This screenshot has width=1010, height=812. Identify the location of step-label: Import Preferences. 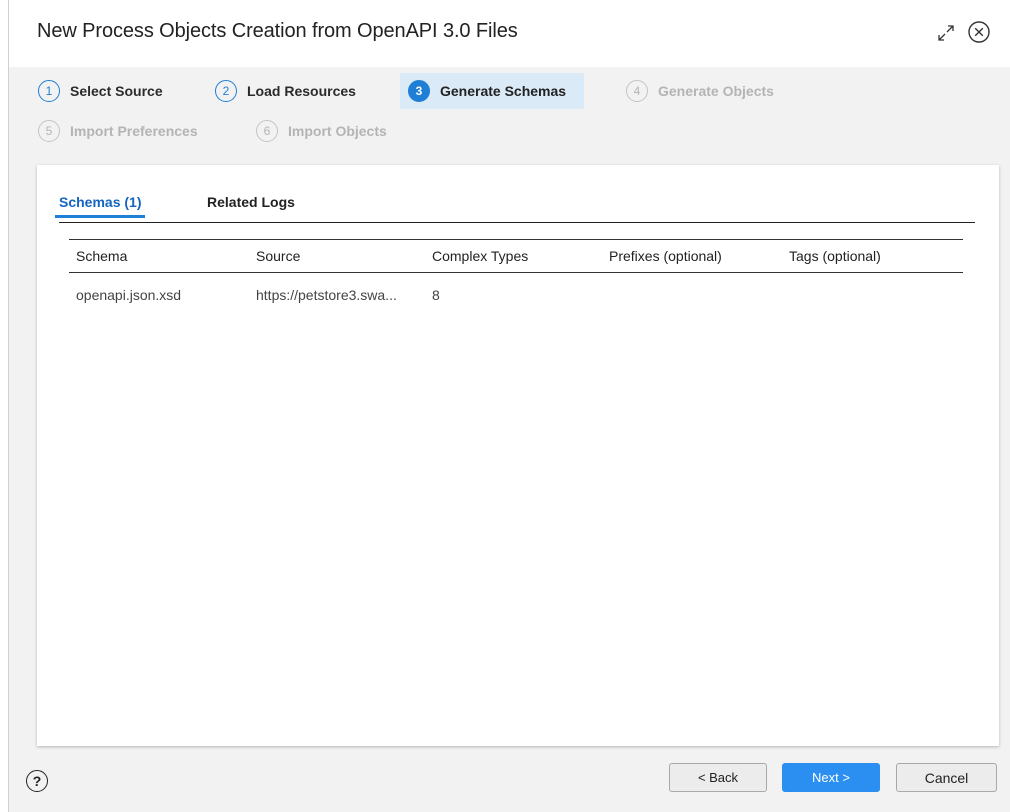
(134, 131).